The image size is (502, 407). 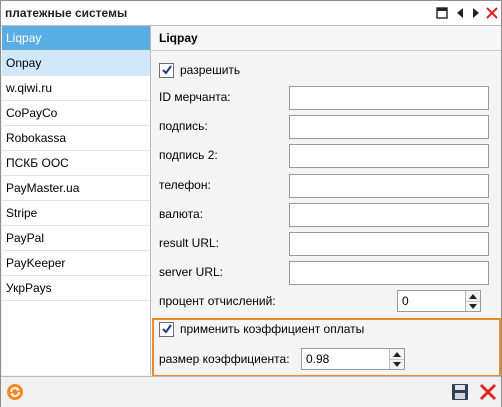 I want to click on percent-value: 0, so click(x=405, y=301).